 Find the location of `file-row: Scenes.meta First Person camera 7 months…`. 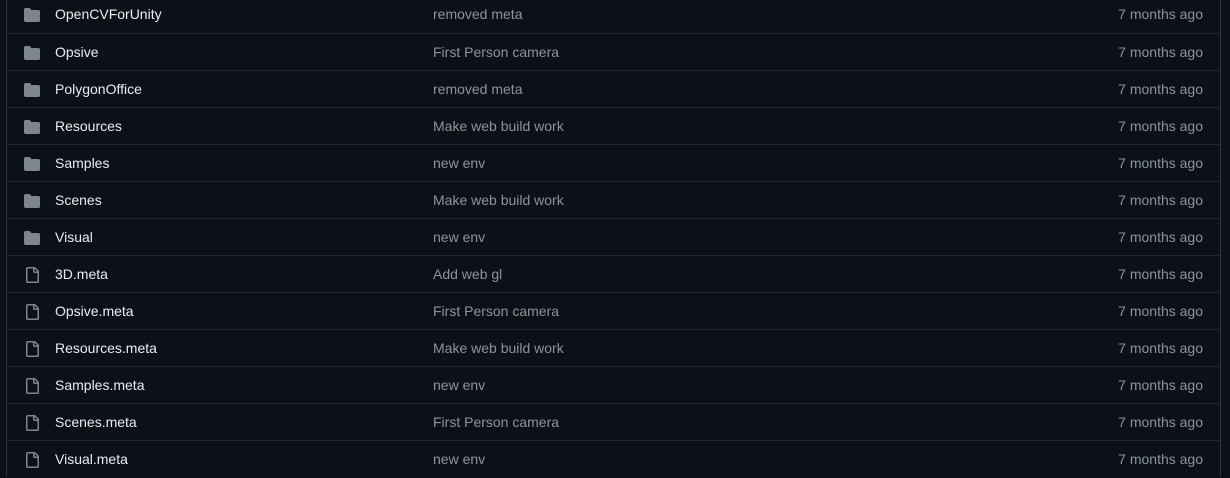

file-row: Scenes.meta First Person camera 7 months… is located at coordinates (613, 421).